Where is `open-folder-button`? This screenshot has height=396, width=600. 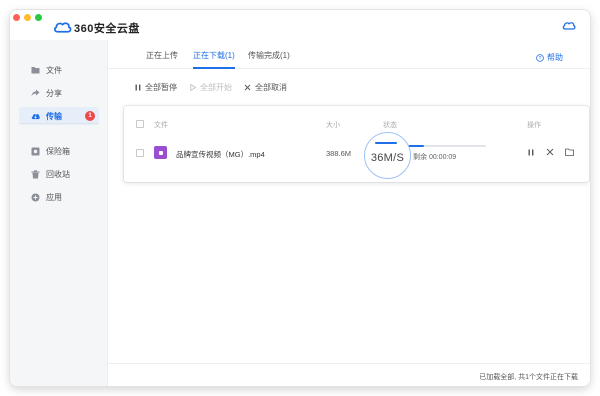 open-folder-button is located at coordinates (569, 152).